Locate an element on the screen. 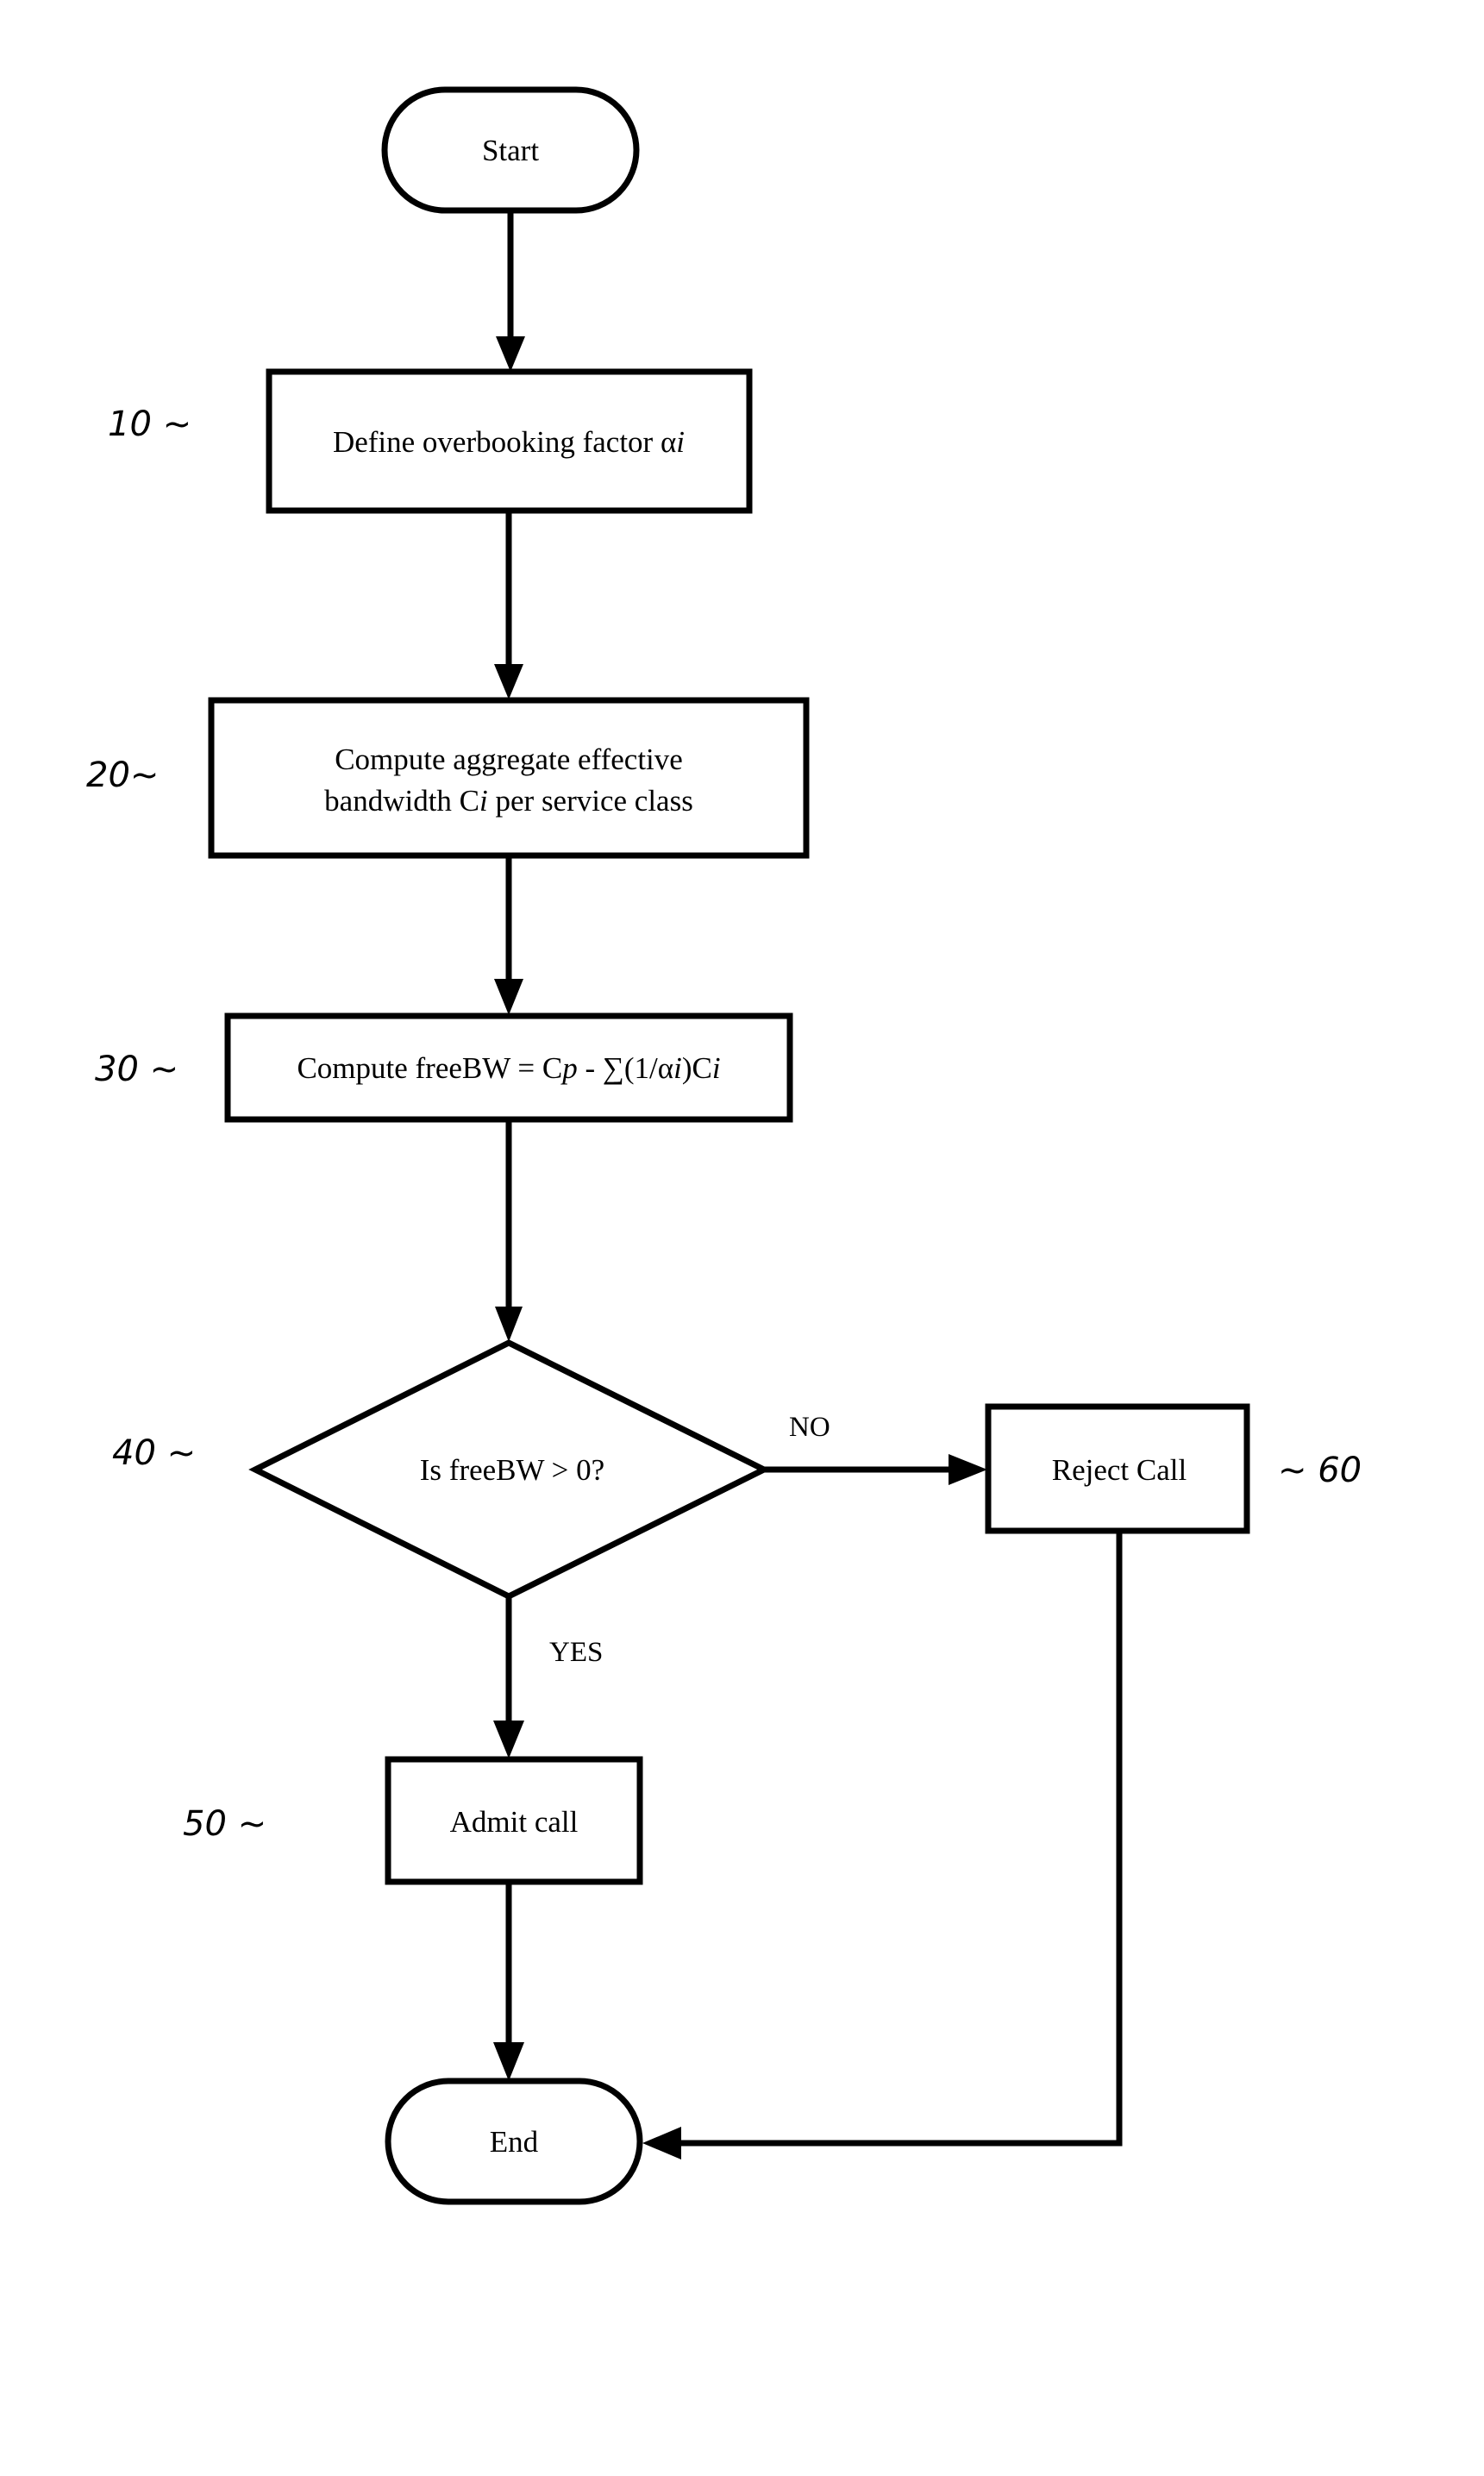 This screenshot has width=1484, height=2476. edge-label-no: NO is located at coordinates (809, 1427).